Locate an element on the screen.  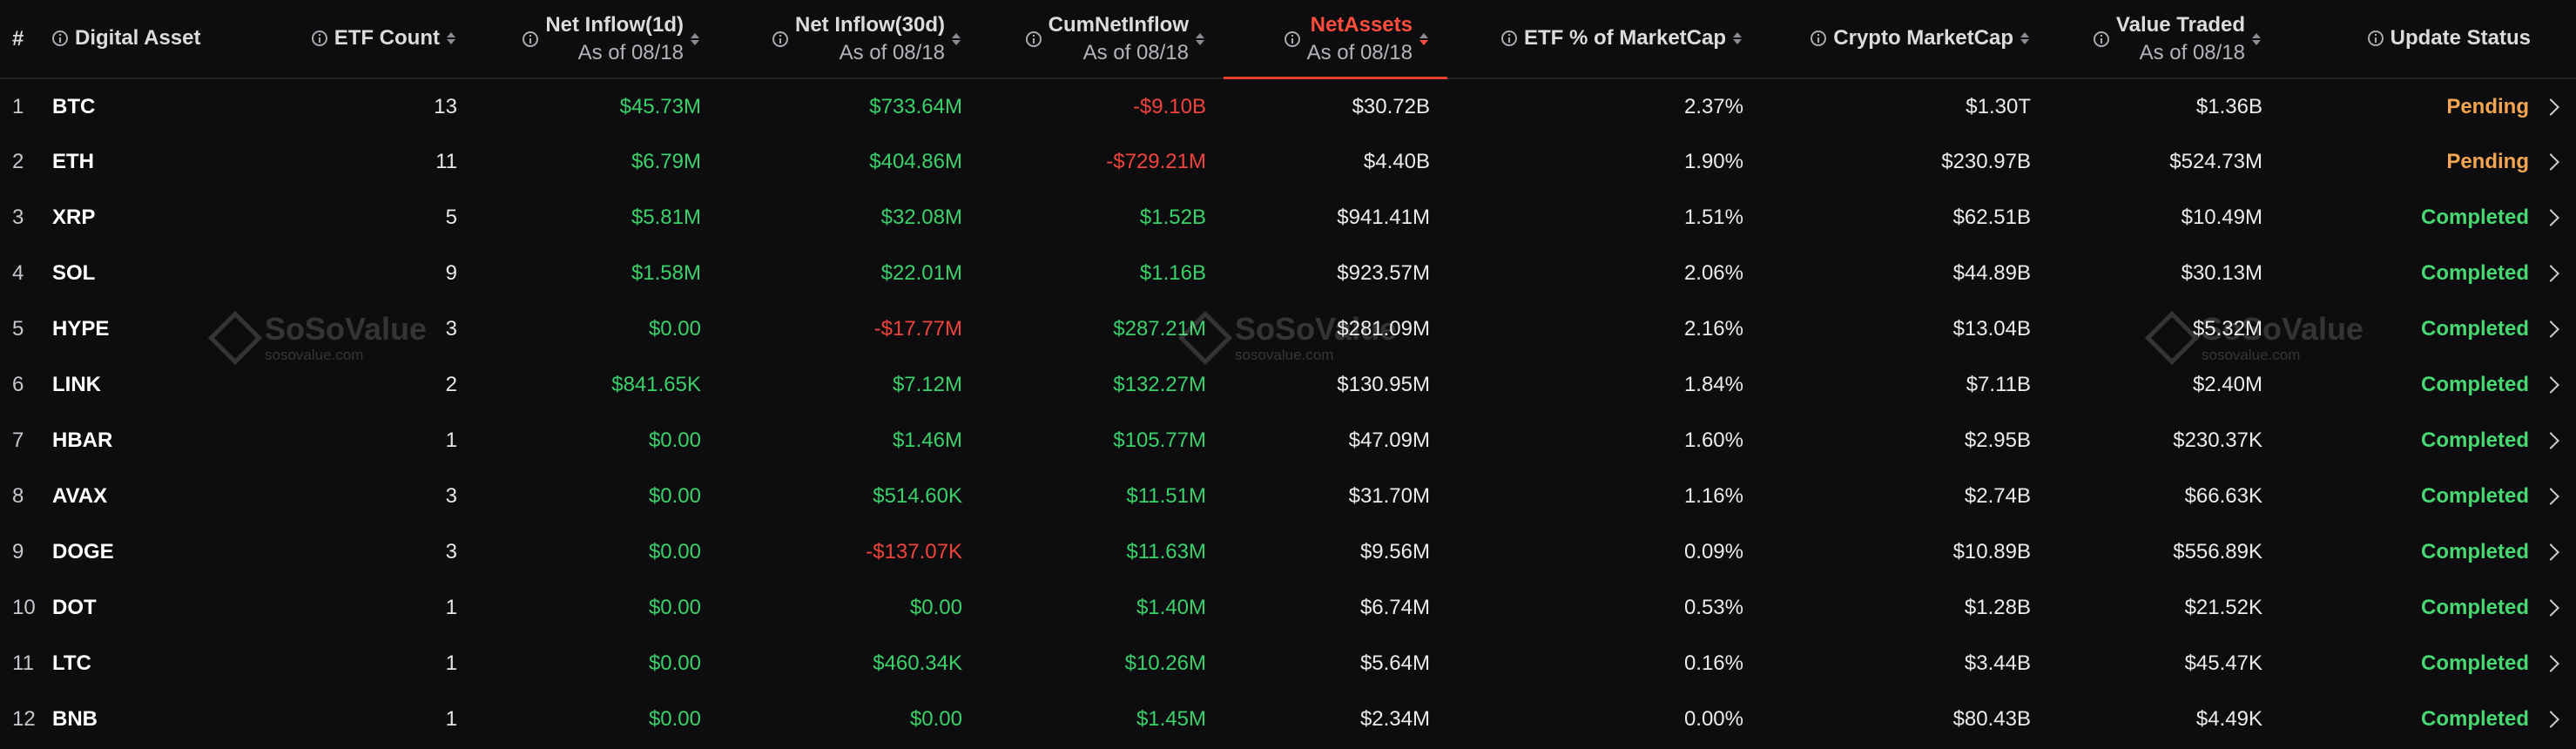
asset-symbol: ETH is located at coordinates (73, 161).